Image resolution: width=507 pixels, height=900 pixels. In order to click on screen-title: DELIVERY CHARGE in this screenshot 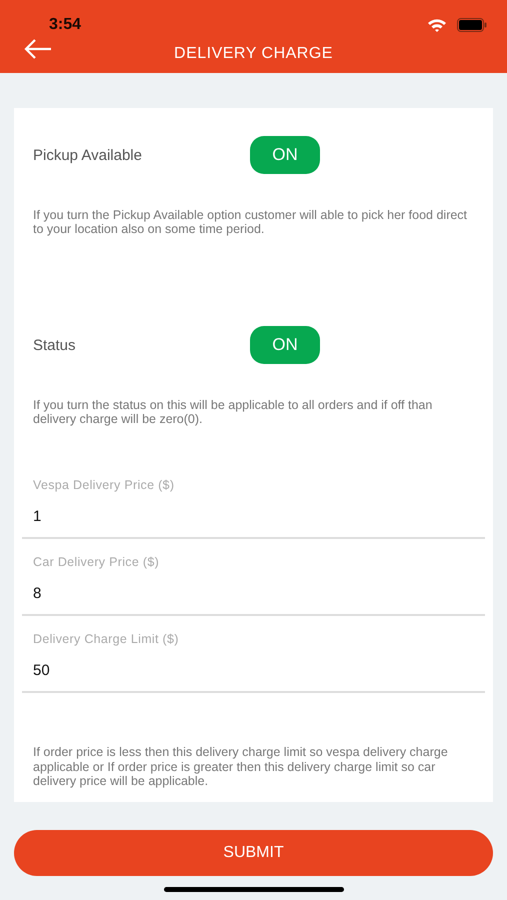, I will do `click(253, 53)`.